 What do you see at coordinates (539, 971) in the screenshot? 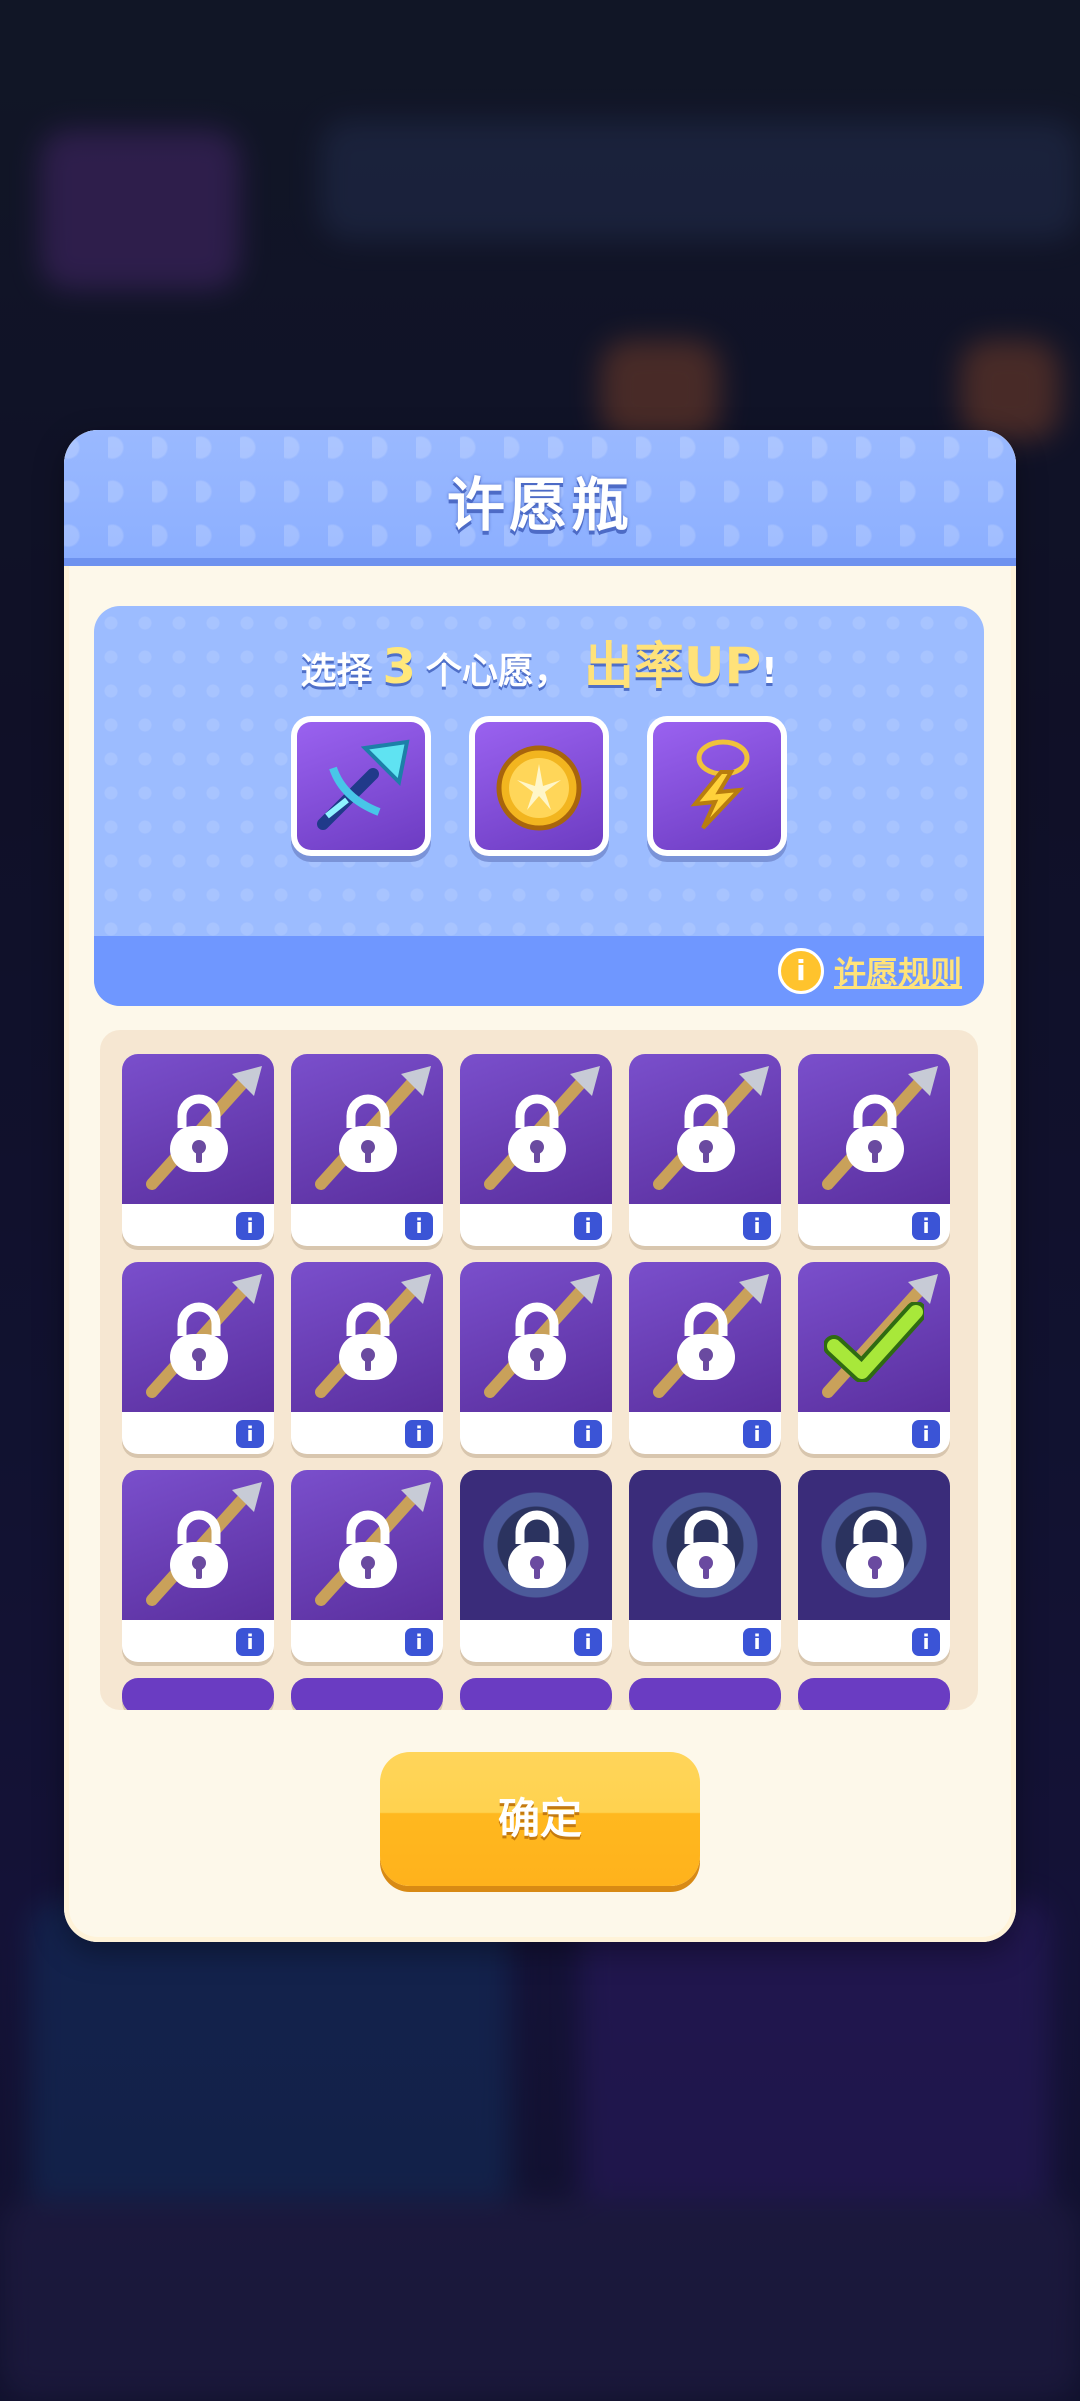
I see `wish-footer-bar: i 许愿规则` at bounding box center [539, 971].